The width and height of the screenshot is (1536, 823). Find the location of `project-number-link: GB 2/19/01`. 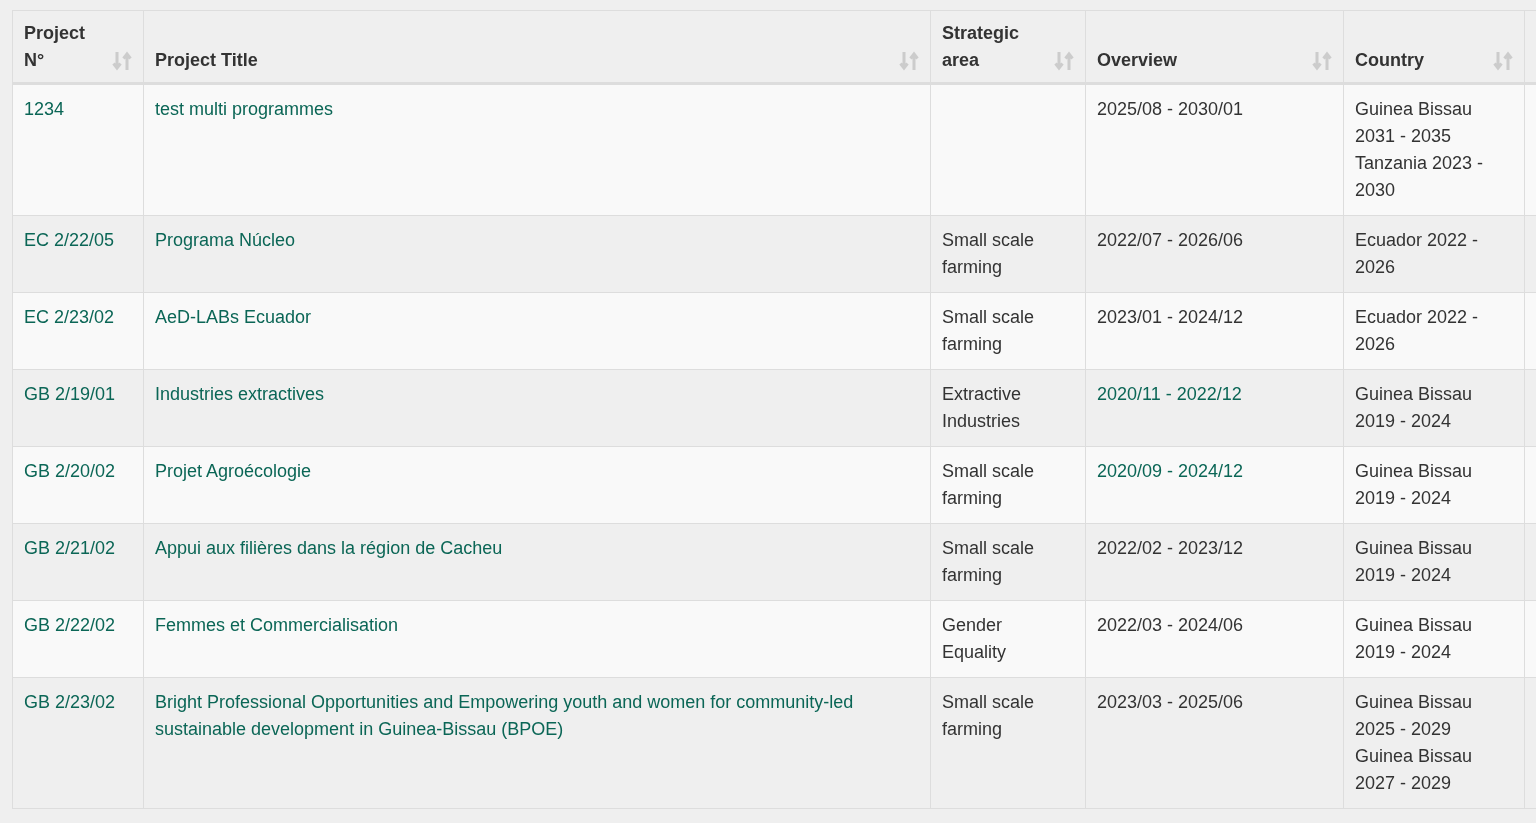

project-number-link: GB 2/19/01 is located at coordinates (70, 394).